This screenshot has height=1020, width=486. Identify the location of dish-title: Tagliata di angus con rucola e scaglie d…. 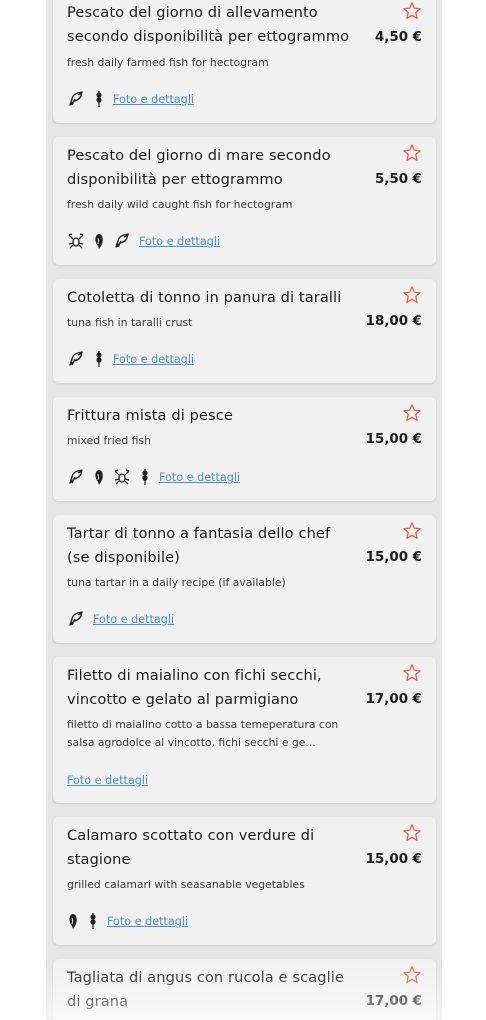
(205, 989).